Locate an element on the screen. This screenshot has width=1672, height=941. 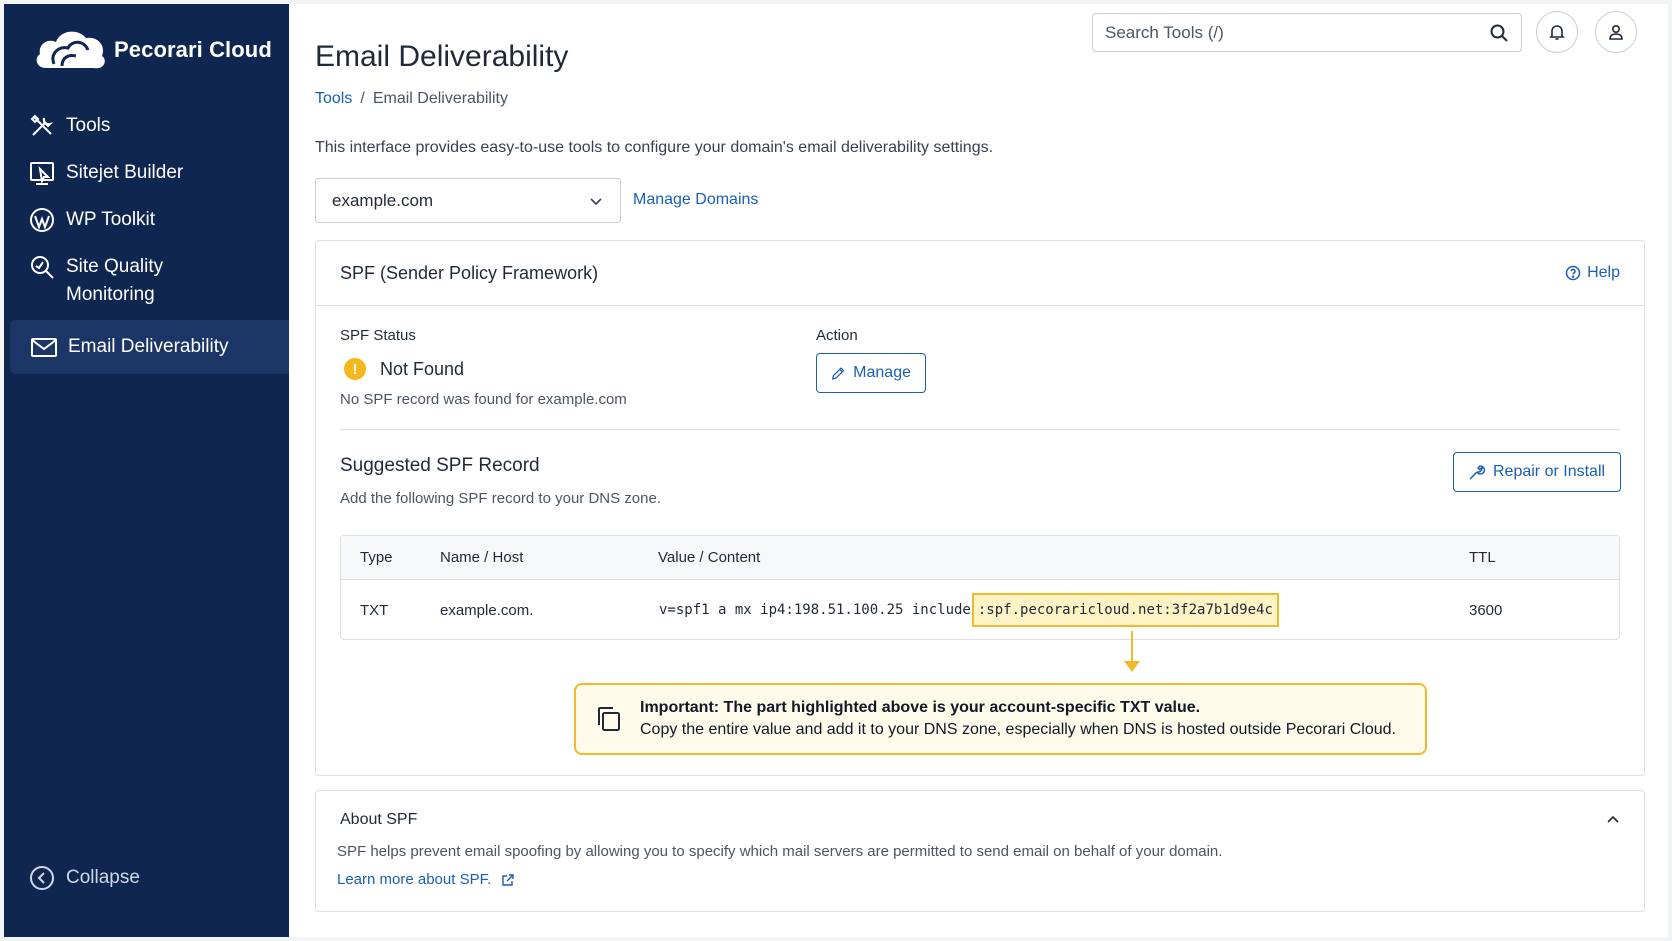
external-link-icon is located at coordinates (508, 879).